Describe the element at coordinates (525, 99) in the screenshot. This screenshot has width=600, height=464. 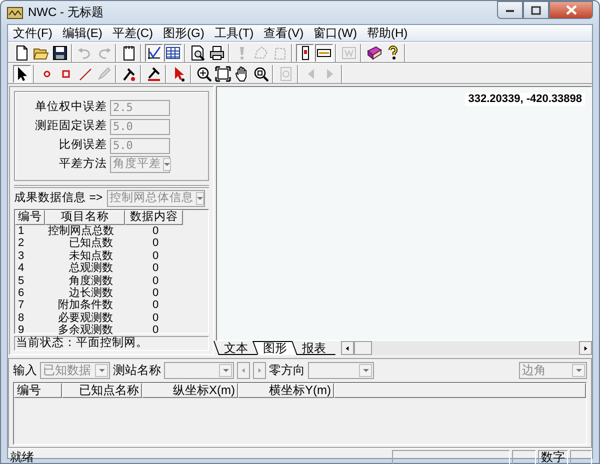
I see `coordinates-readout: 332.20339, -420.33898` at that location.